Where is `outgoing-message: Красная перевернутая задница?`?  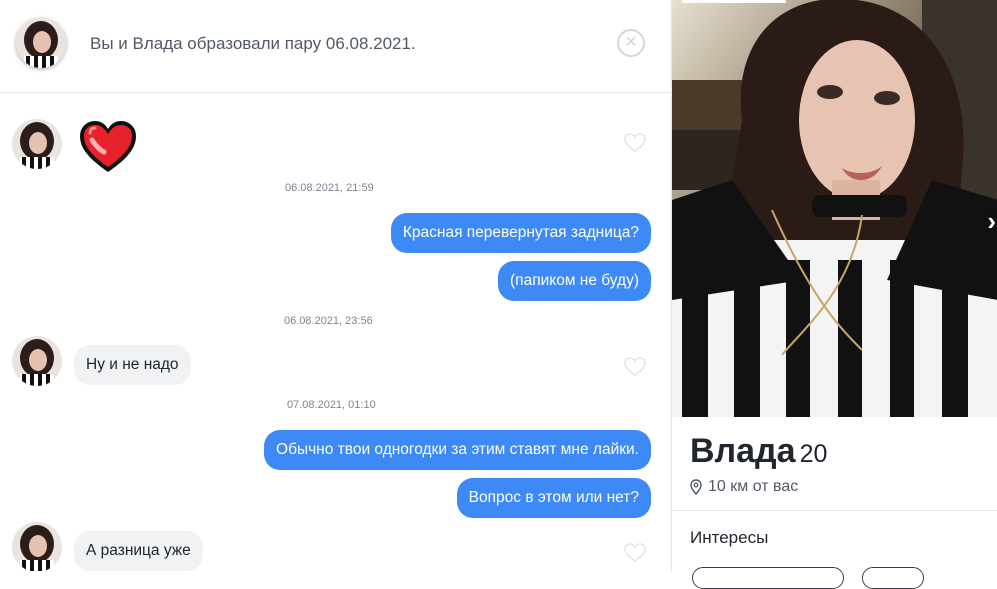
outgoing-message: Красная перевернутая задница? is located at coordinates (520, 233).